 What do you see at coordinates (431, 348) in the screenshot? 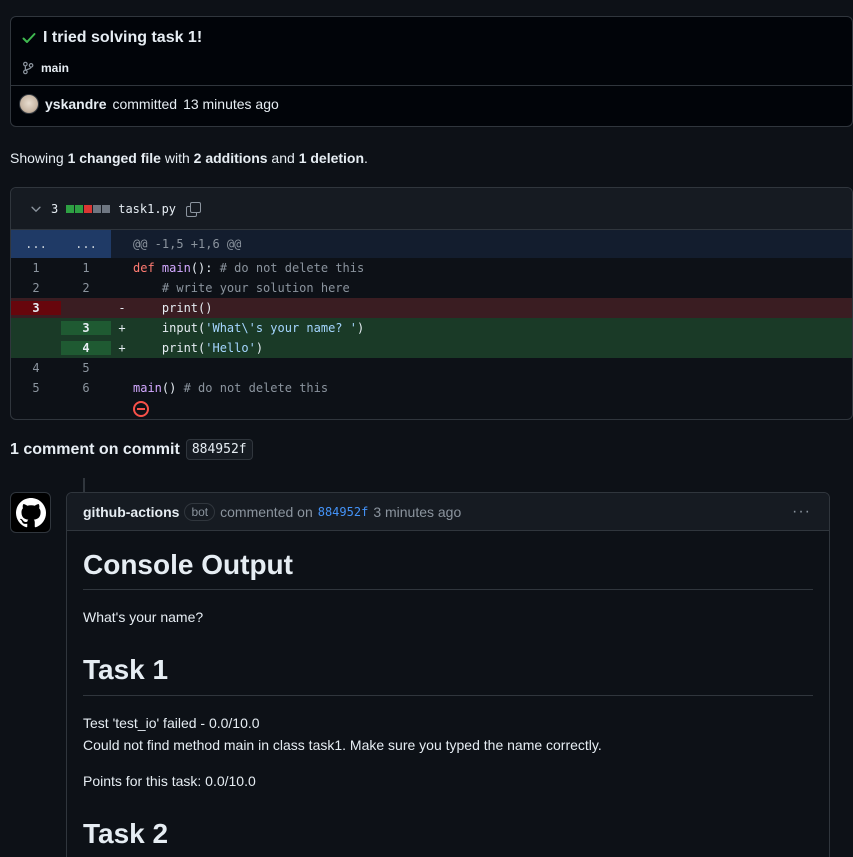
I see `diff-line-added: 4 + print('Hello')` at bounding box center [431, 348].